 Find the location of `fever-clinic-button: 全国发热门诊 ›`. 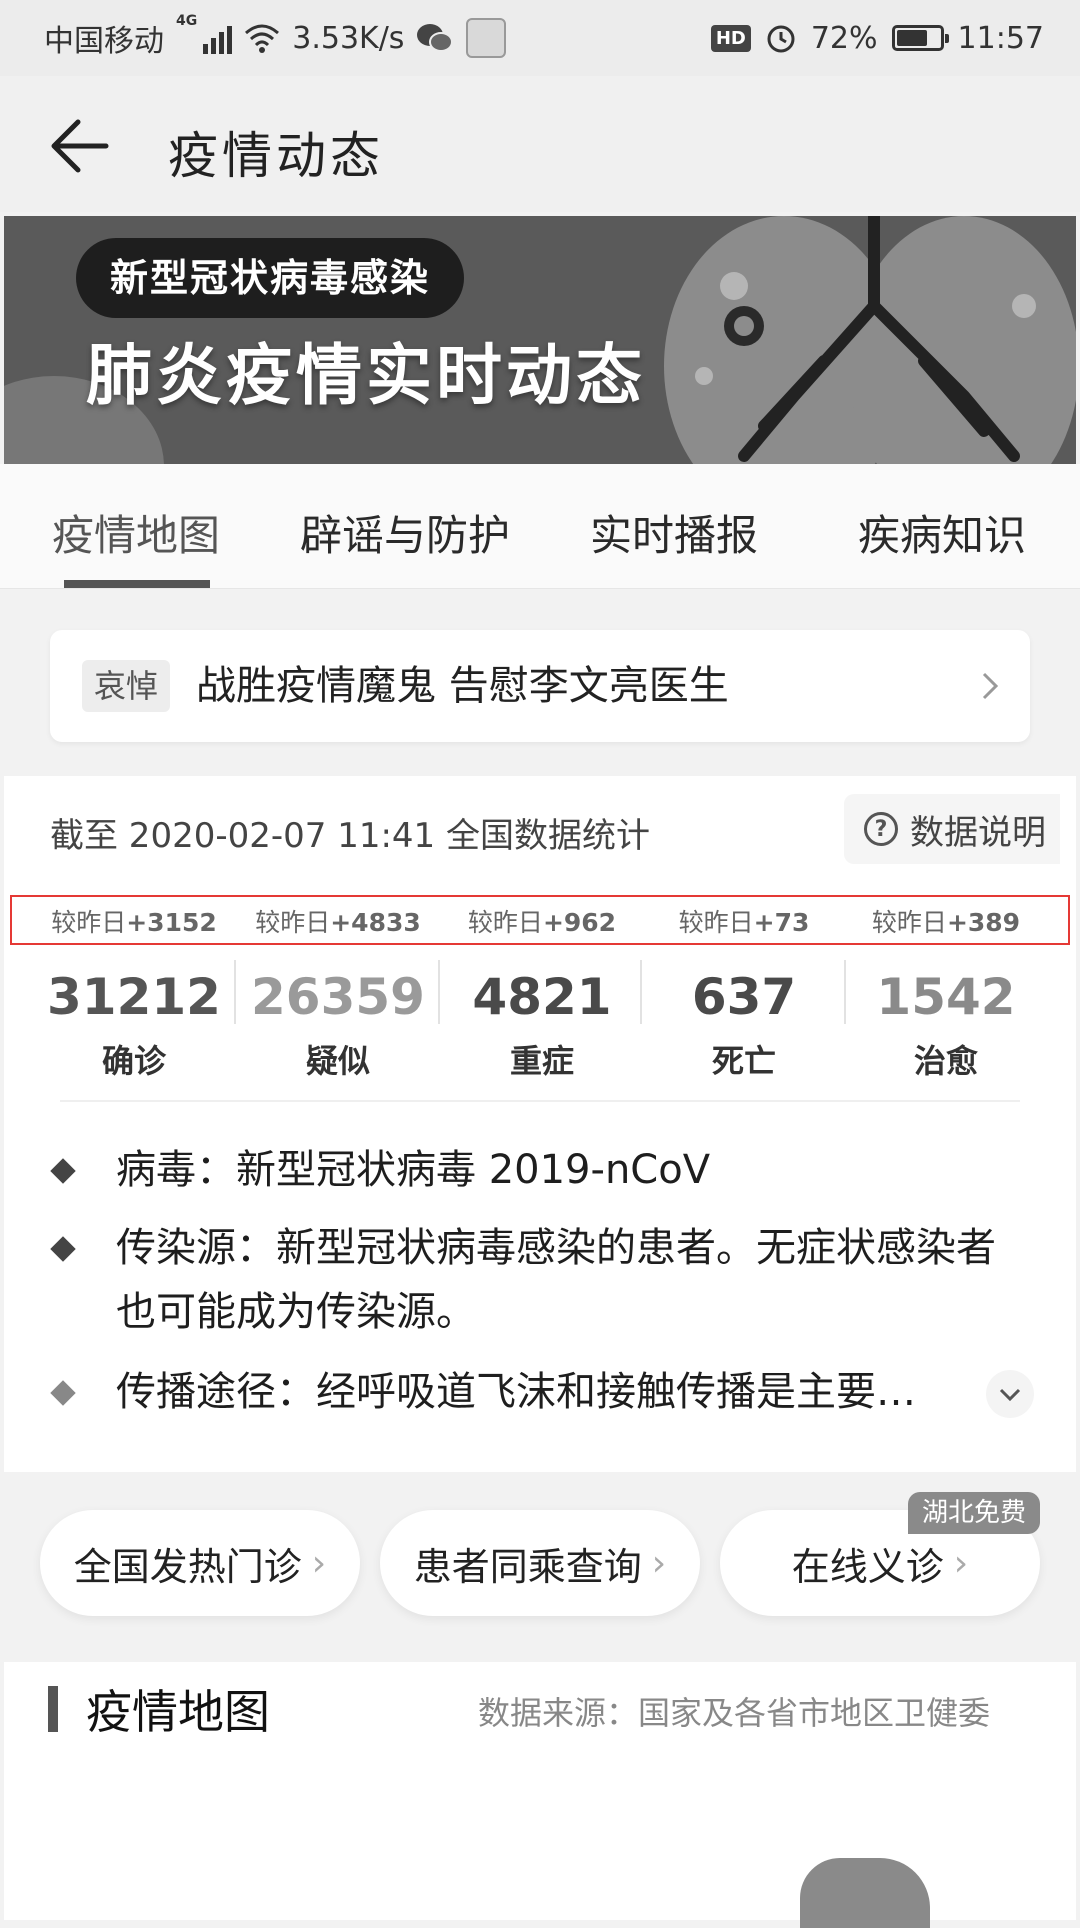

fever-clinic-button: 全国发热门诊 › is located at coordinates (200, 1563).